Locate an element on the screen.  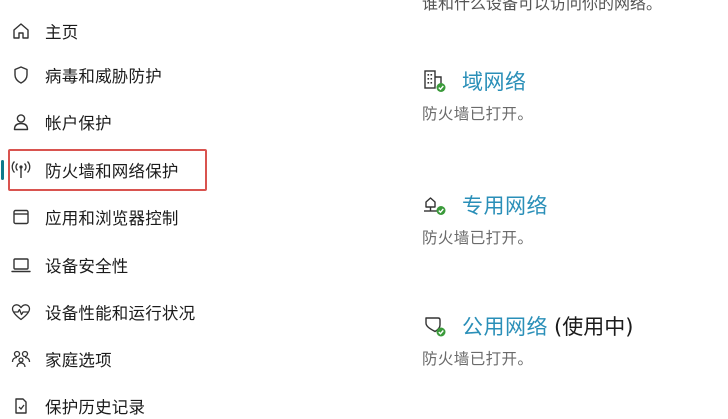
person-icon is located at coordinates (21, 122).